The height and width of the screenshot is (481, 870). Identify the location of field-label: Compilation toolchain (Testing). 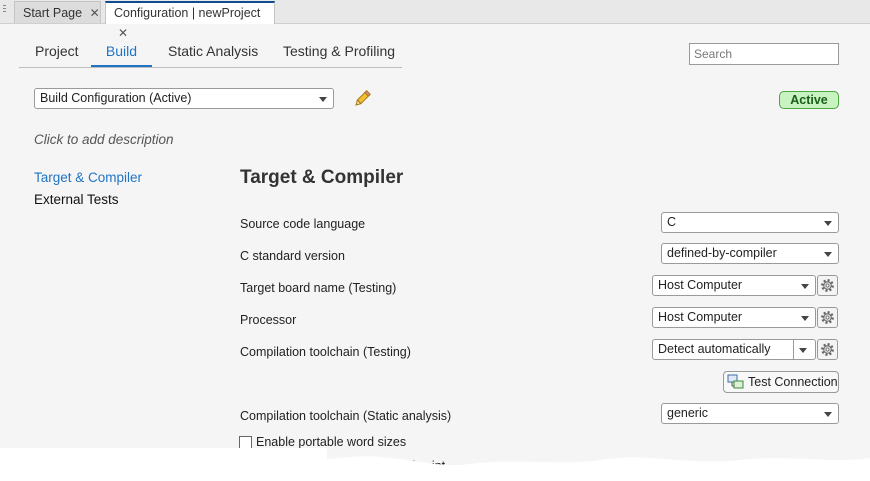
(325, 352).